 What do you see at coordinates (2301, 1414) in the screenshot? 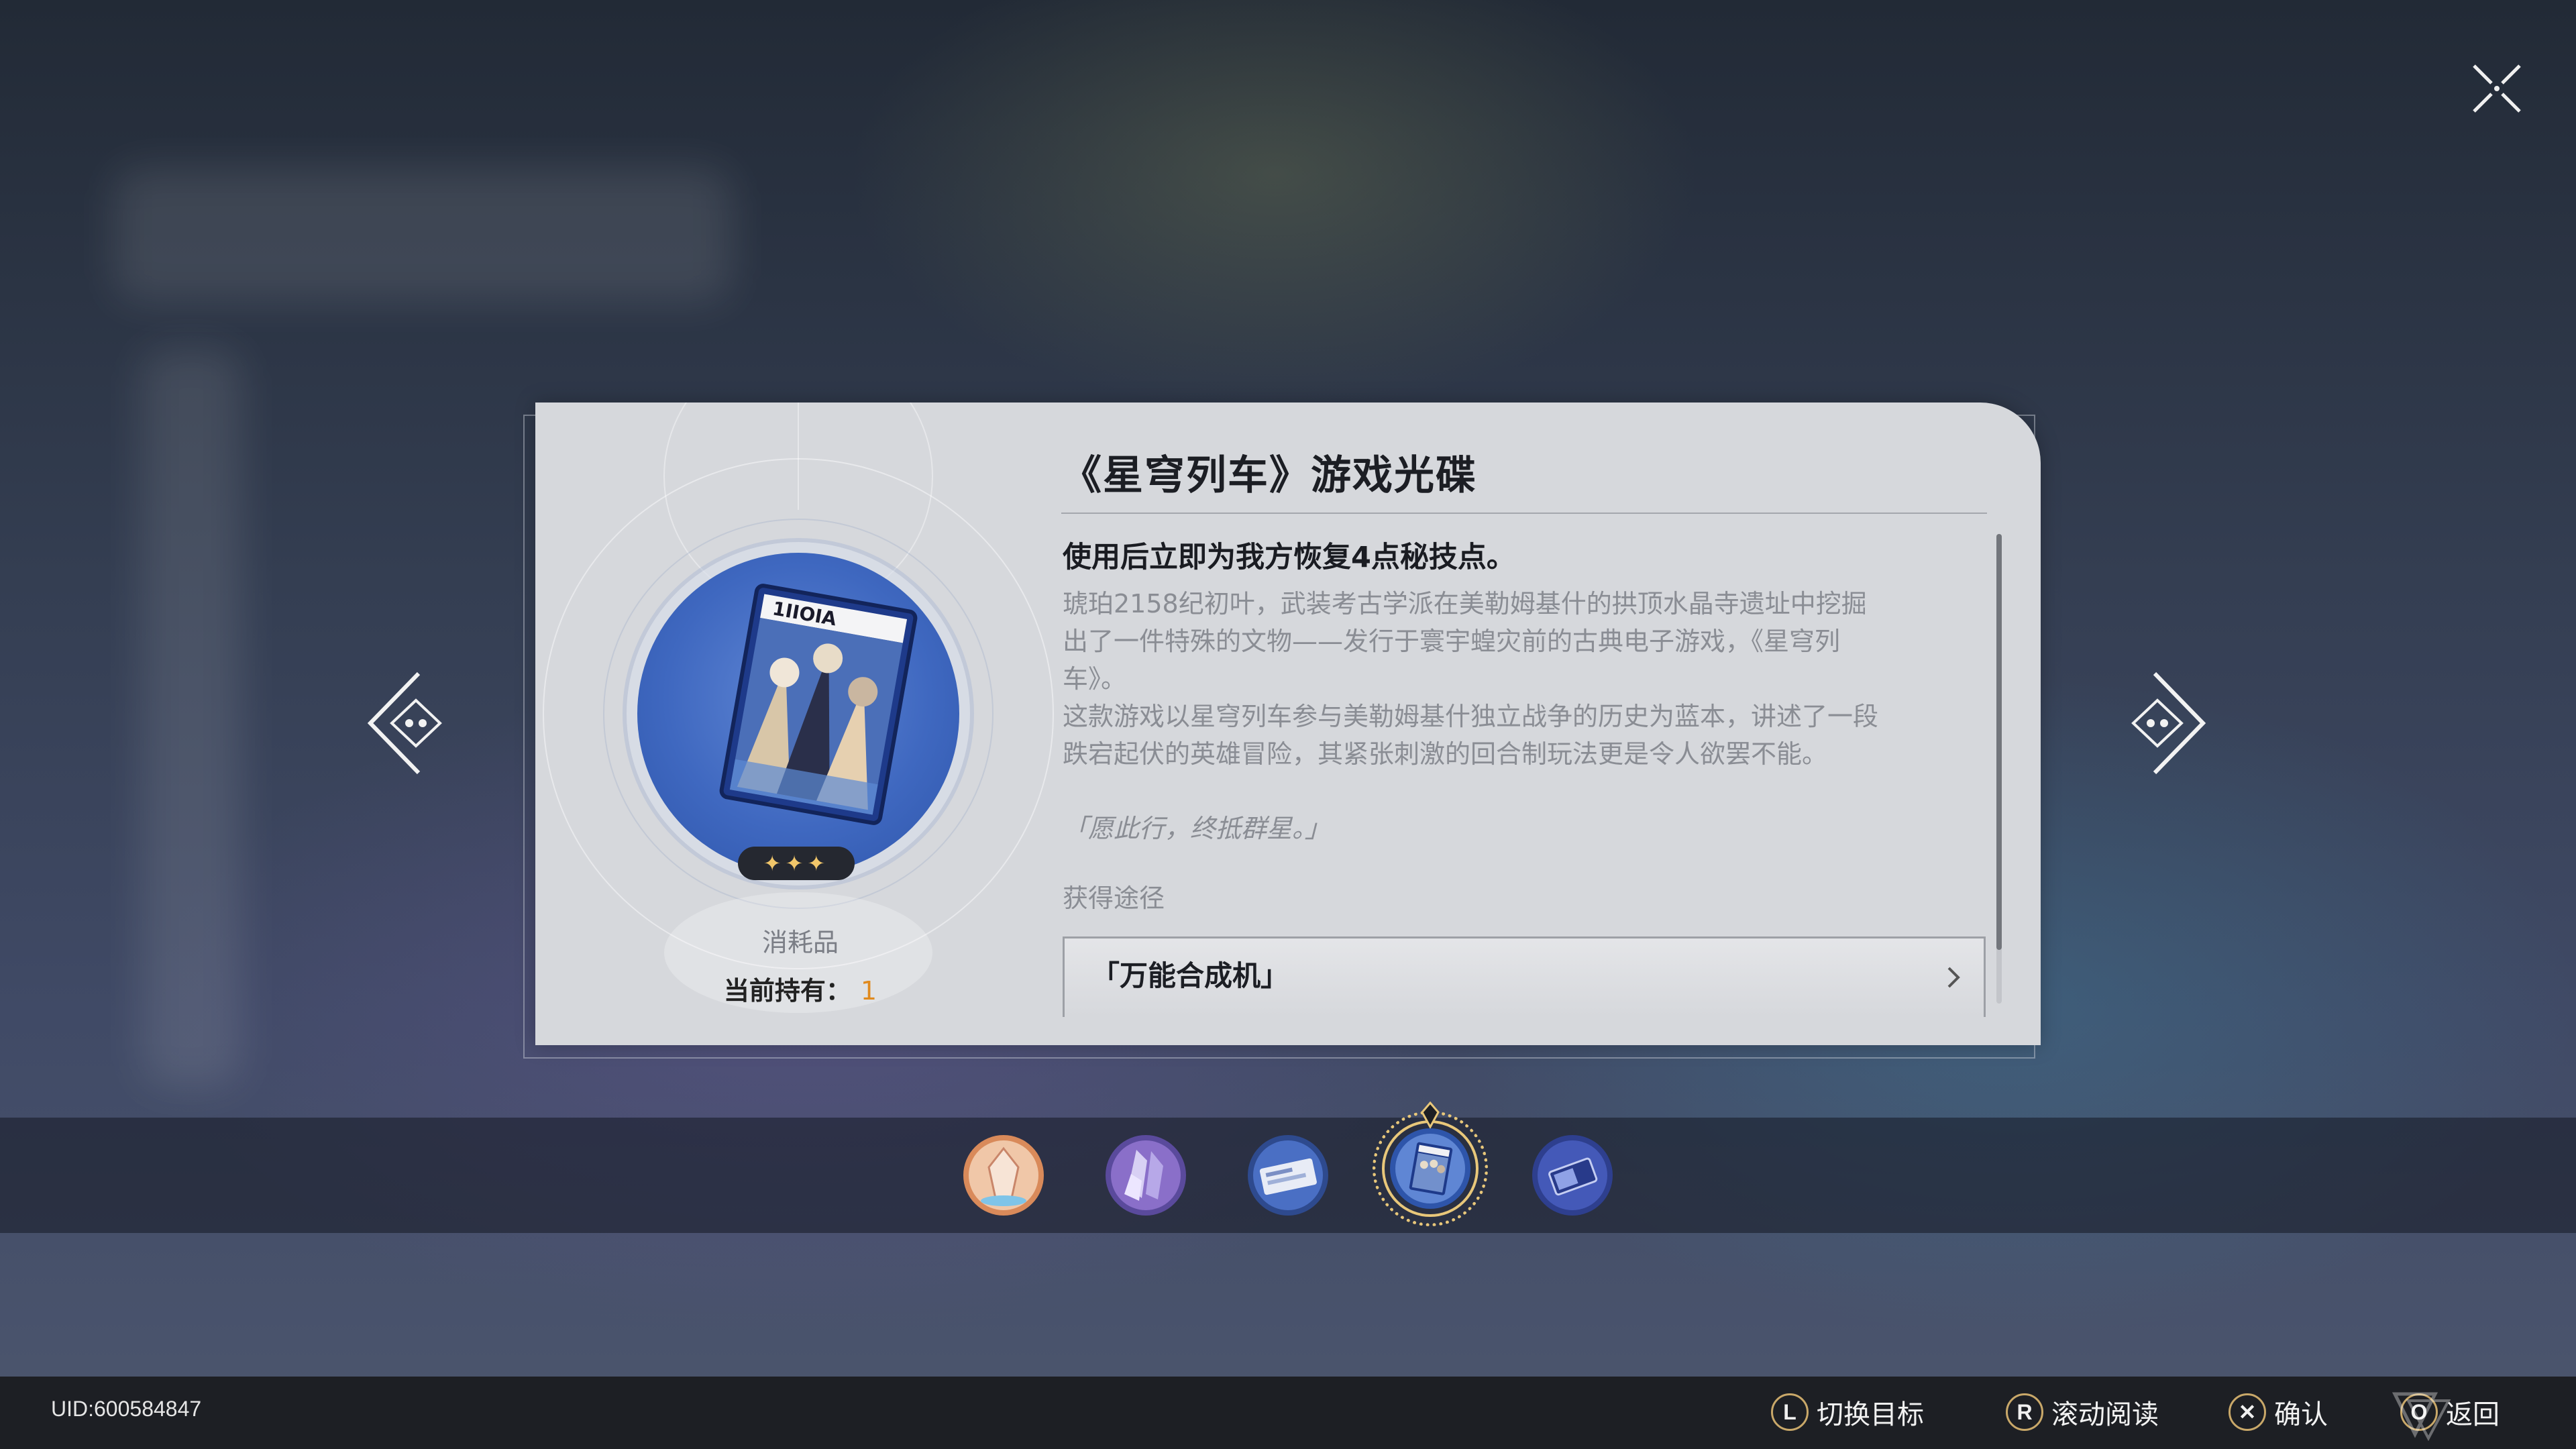
I see `hint-label: 确认` at bounding box center [2301, 1414].